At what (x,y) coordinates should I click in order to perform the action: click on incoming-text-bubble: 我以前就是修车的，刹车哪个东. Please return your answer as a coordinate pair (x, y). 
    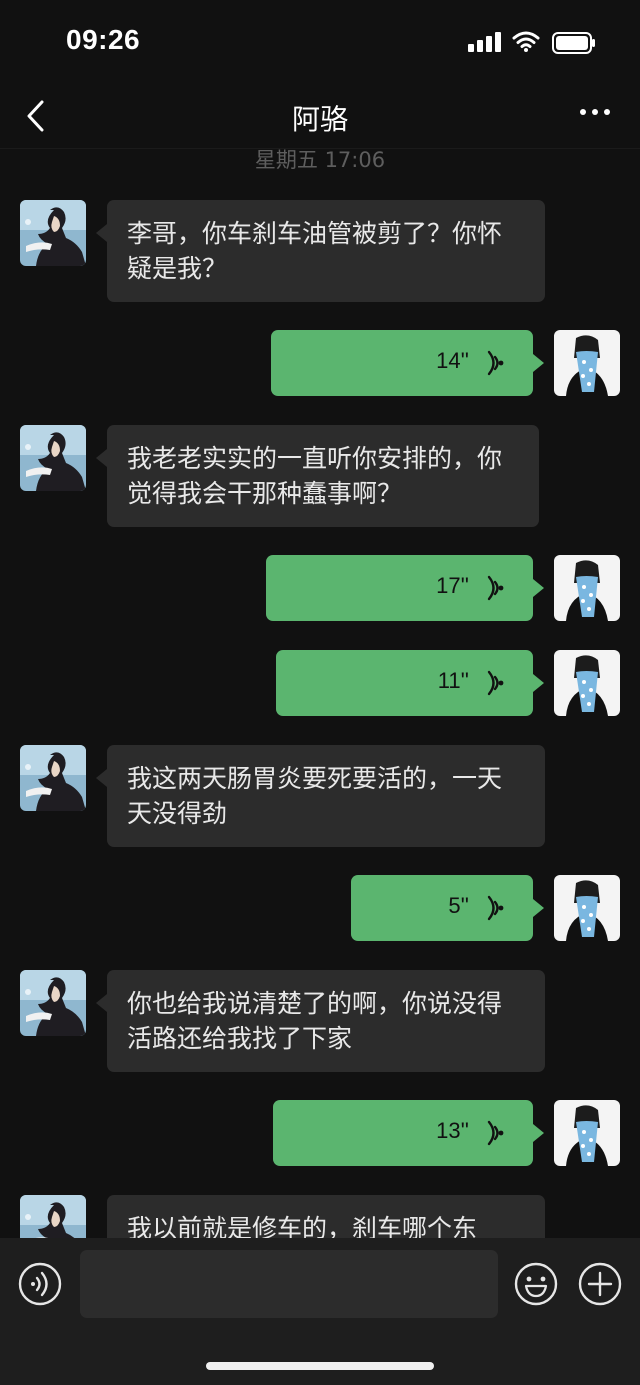
    Looking at the image, I should click on (326, 1216).